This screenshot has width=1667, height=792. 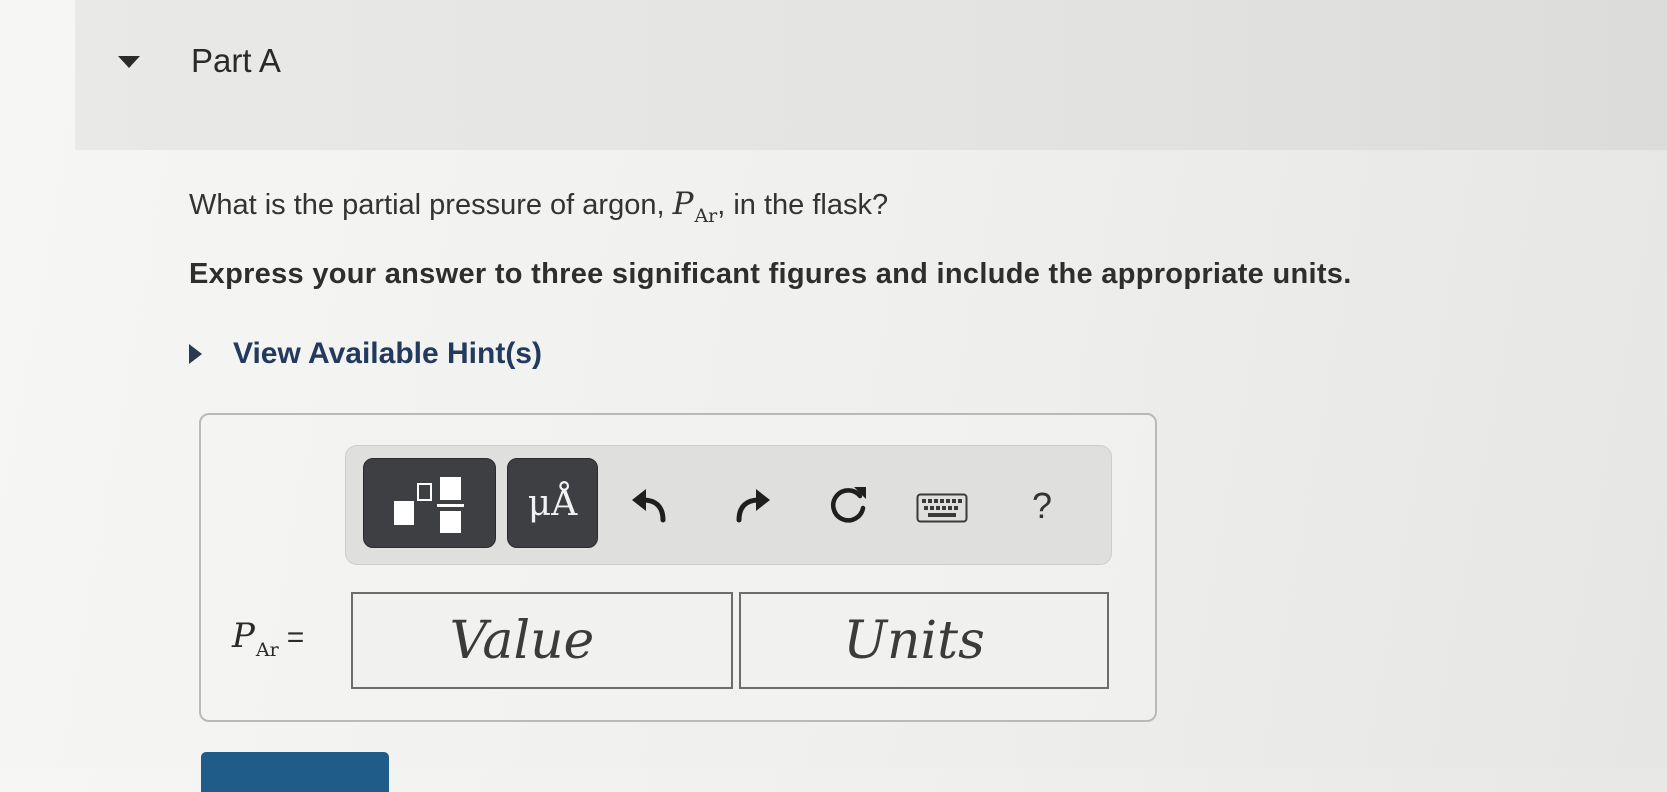 What do you see at coordinates (803, 205) in the screenshot?
I see `question-suffix: , in the flask?` at bounding box center [803, 205].